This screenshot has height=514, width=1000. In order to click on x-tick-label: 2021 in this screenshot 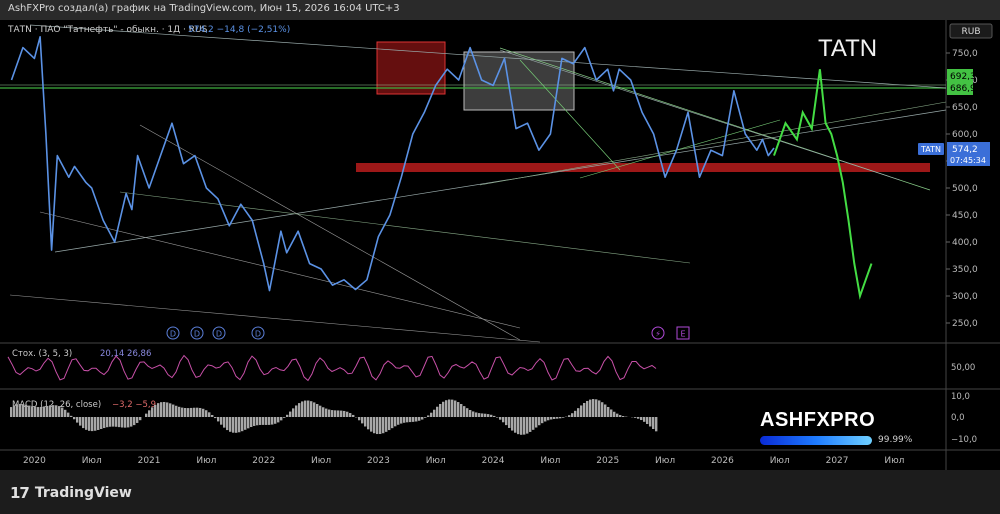, I will do `click(149, 461)`.